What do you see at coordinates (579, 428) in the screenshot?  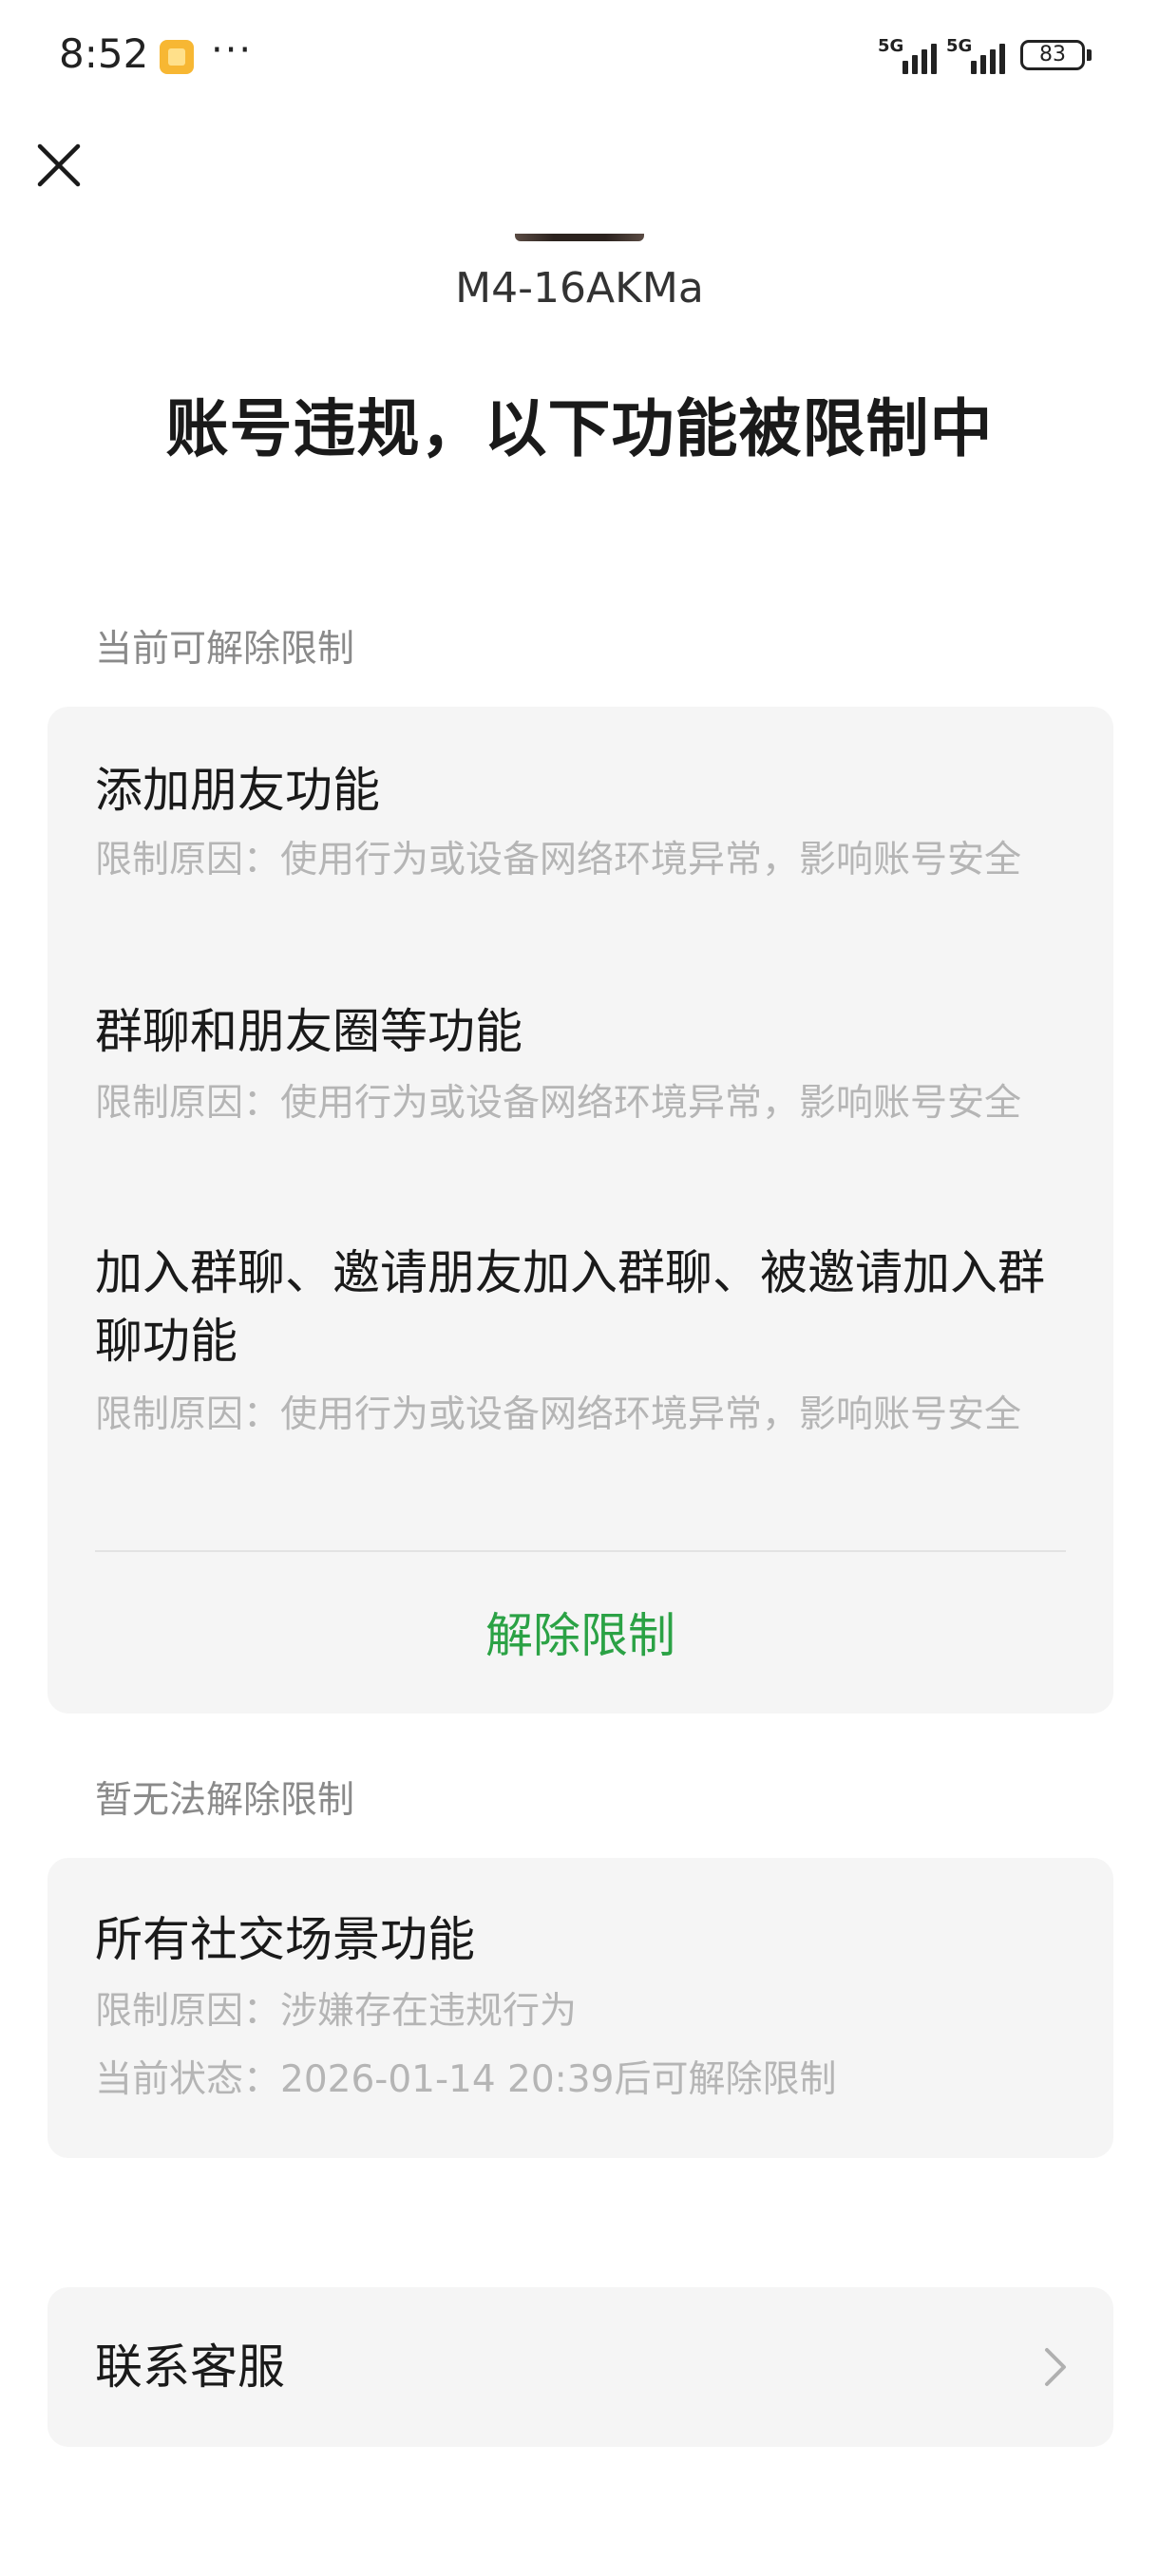 I see `page-title: 账号违规，以下功能被限制中` at bounding box center [579, 428].